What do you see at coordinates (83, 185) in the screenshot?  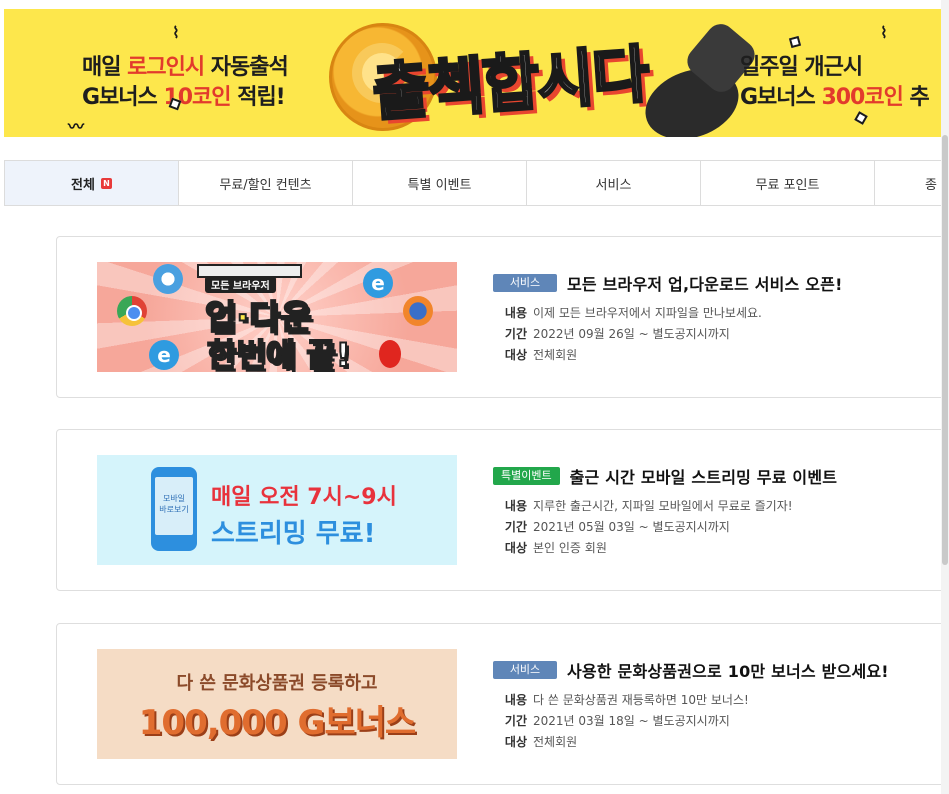 I see `tab-label: 전체` at bounding box center [83, 185].